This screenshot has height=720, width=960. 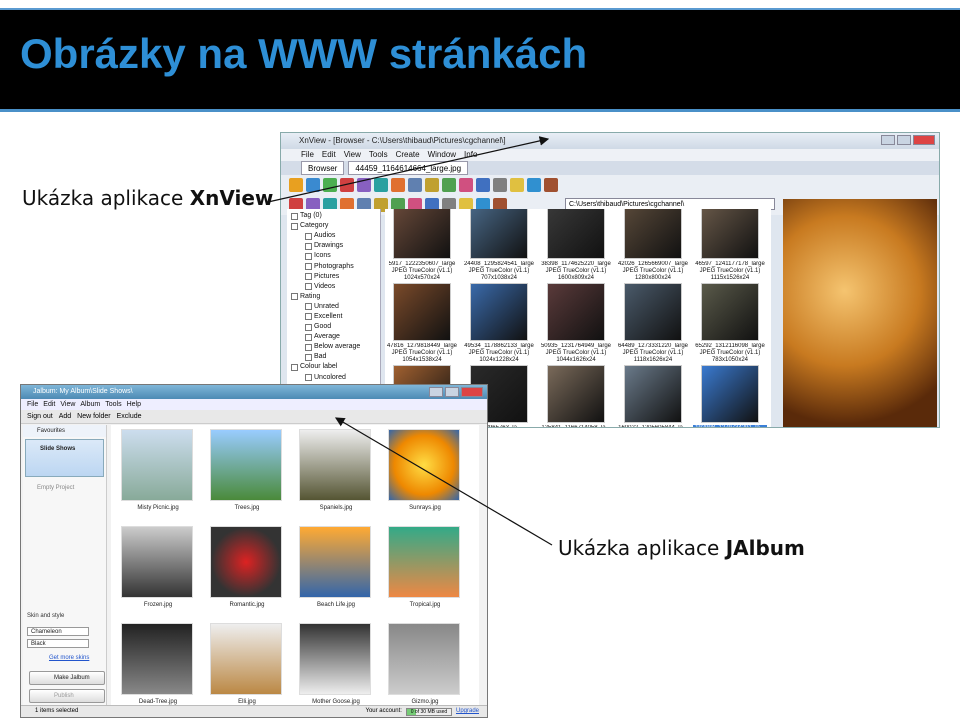 What do you see at coordinates (65, 417) in the screenshot?
I see `toolbar-add: Add` at bounding box center [65, 417].